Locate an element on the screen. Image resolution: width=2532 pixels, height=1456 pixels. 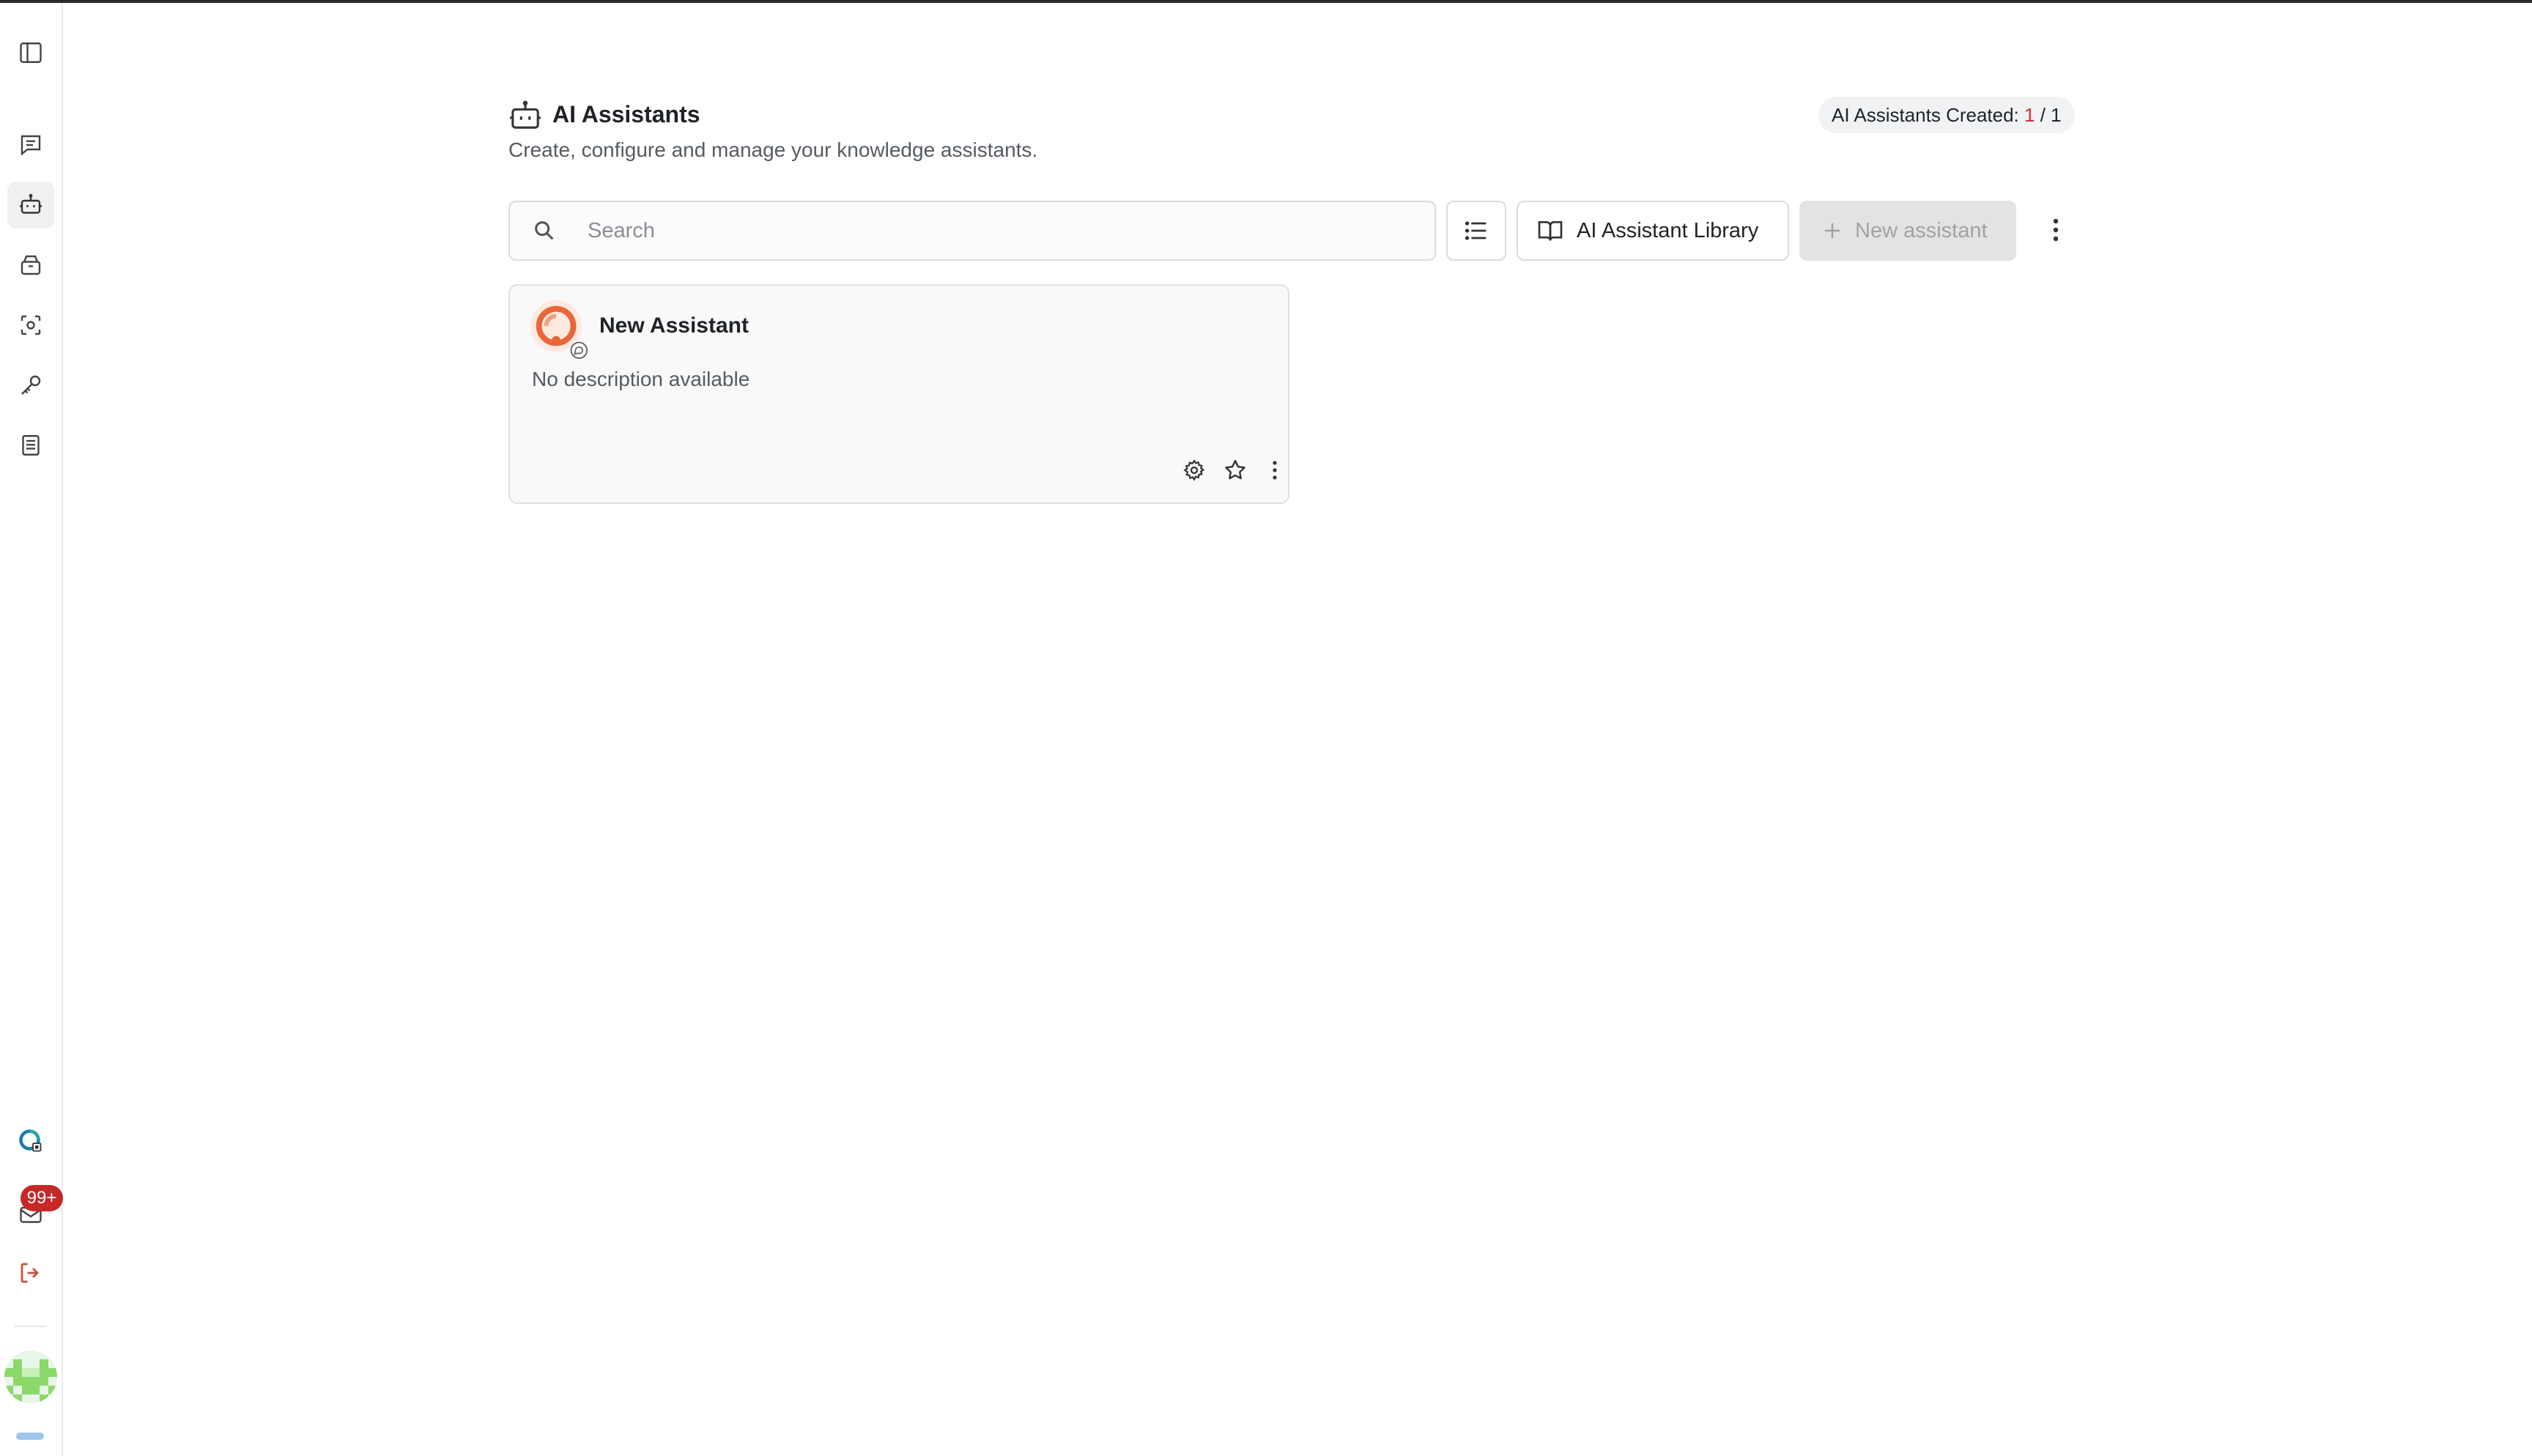
assistant-library-label: AI Assistant Library is located at coordinates (1668, 230).